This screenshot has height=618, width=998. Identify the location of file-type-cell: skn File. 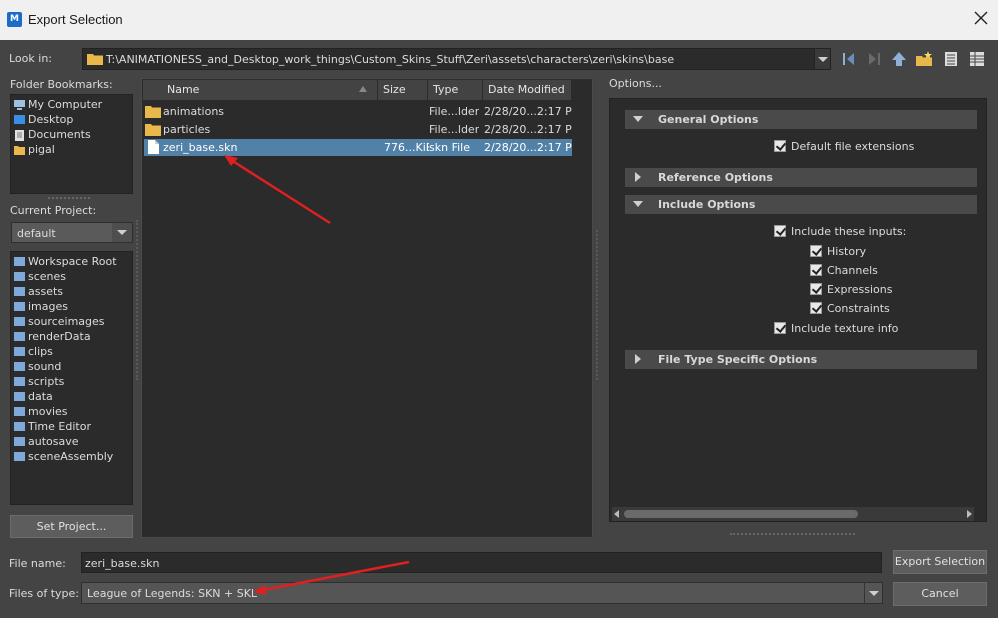
(449, 147).